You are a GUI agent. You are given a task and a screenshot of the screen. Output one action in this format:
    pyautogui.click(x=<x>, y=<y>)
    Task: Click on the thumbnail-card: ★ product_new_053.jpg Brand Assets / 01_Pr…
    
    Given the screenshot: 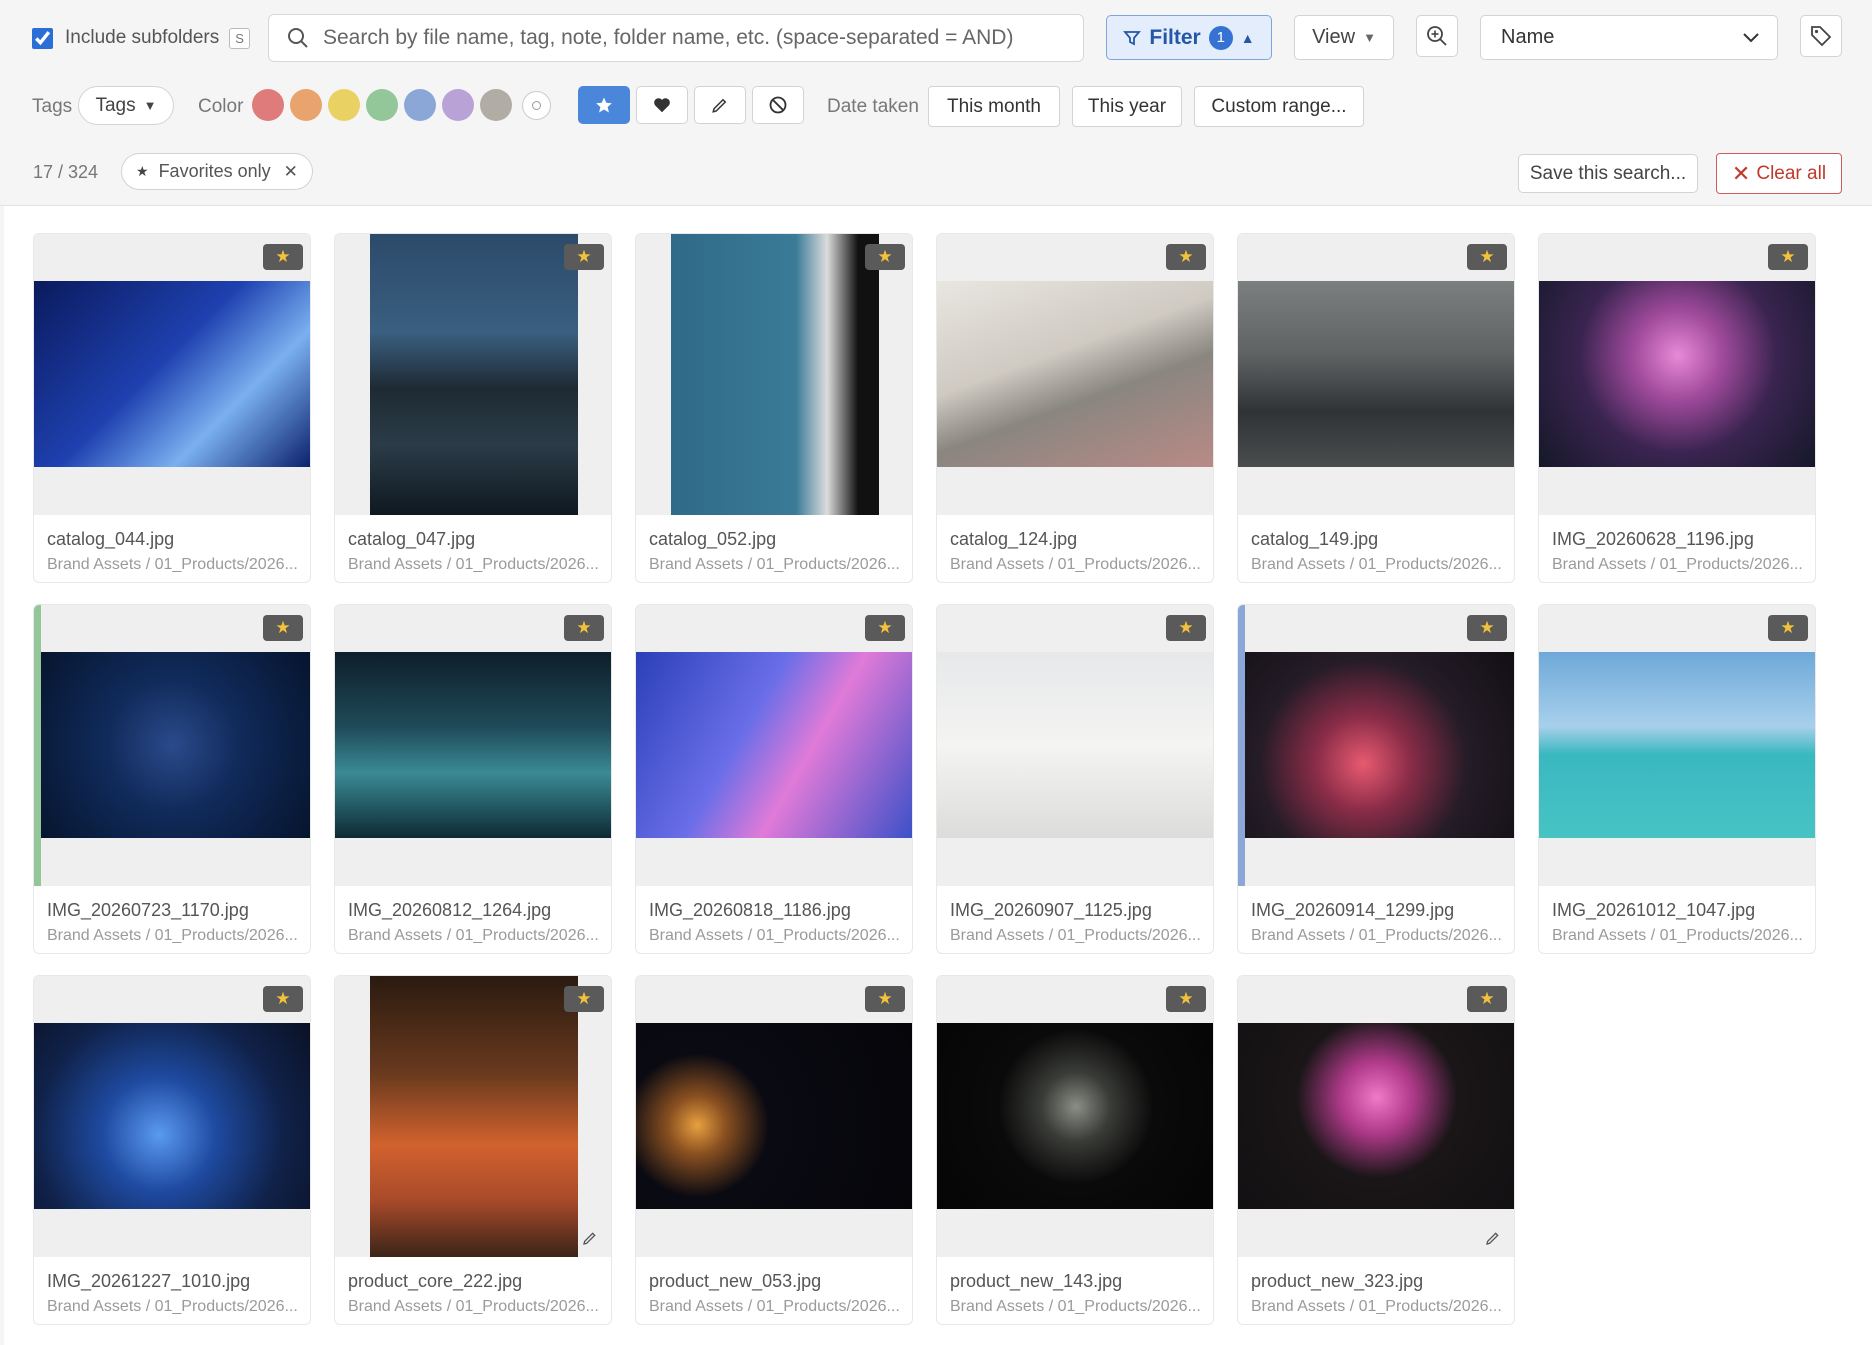 What is the action you would take?
    pyautogui.click(x=774, y=1150)
    